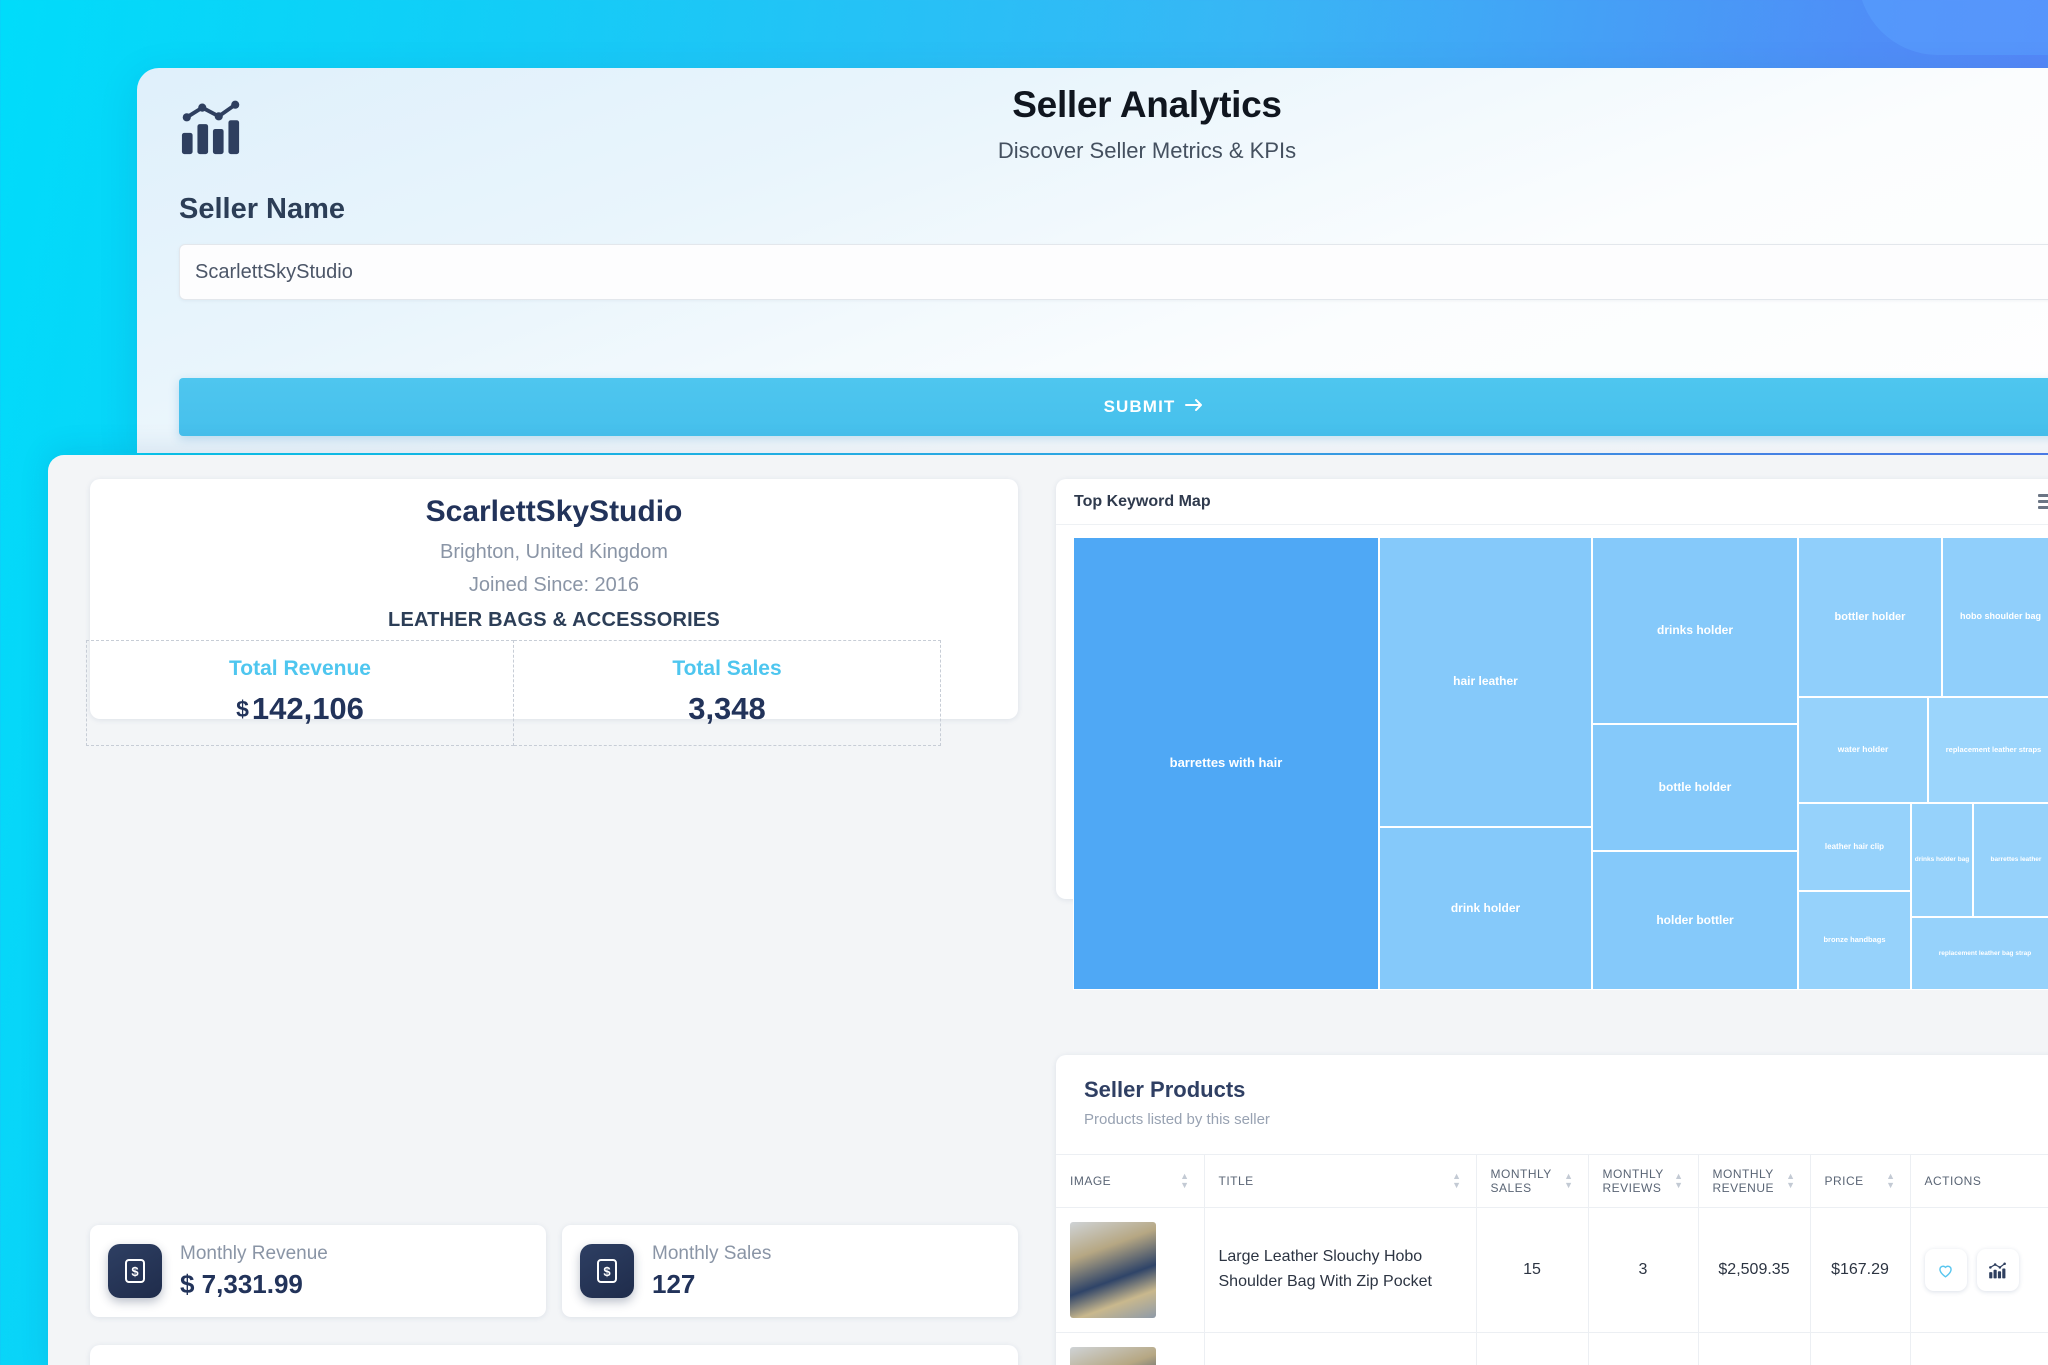 This screenshot has width=2048, height=1365. I want to click on decorative-corner-panel, so click(1953, 27).